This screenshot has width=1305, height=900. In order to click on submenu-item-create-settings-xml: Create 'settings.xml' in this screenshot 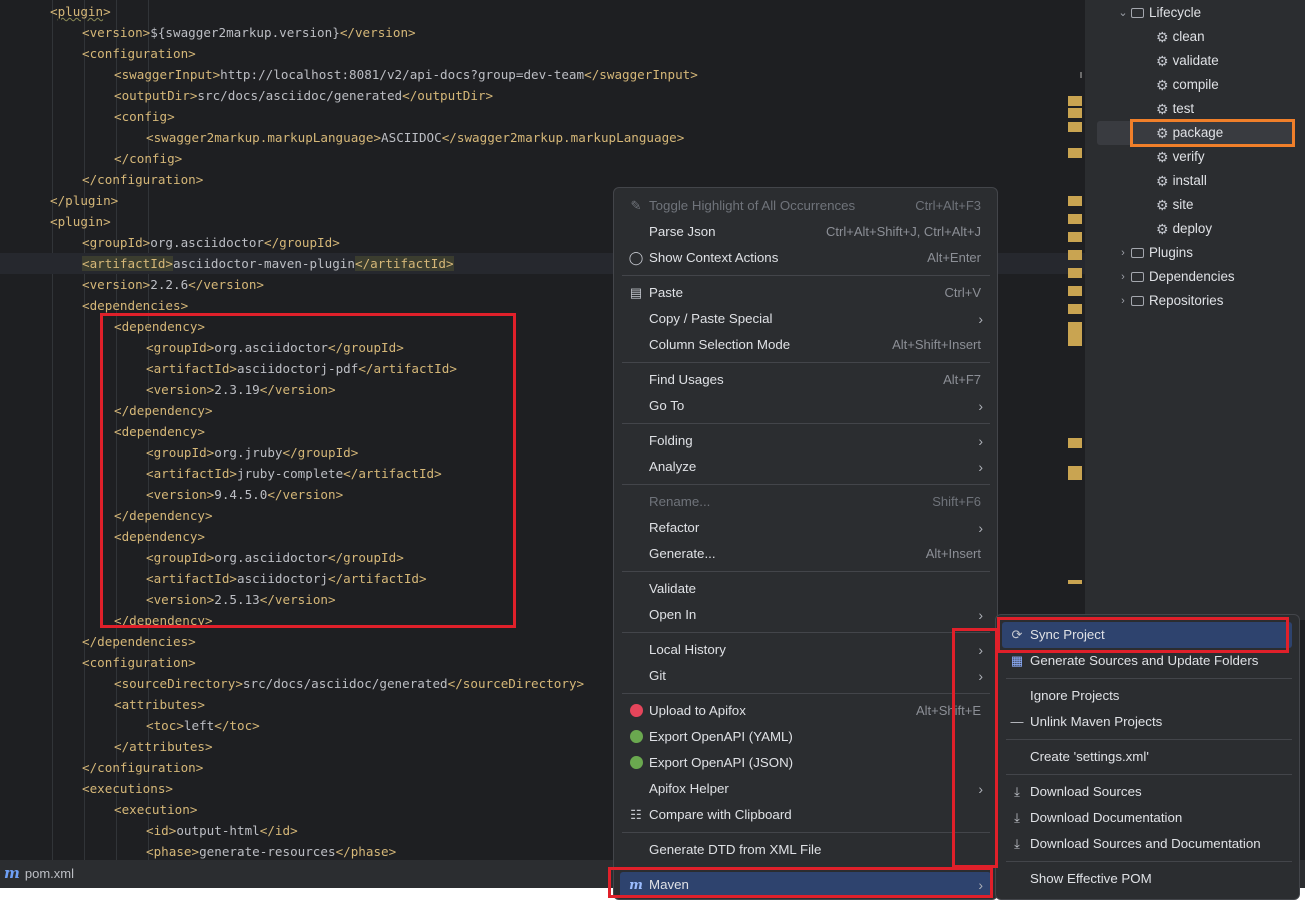, I will do `click(1147, 757)`.